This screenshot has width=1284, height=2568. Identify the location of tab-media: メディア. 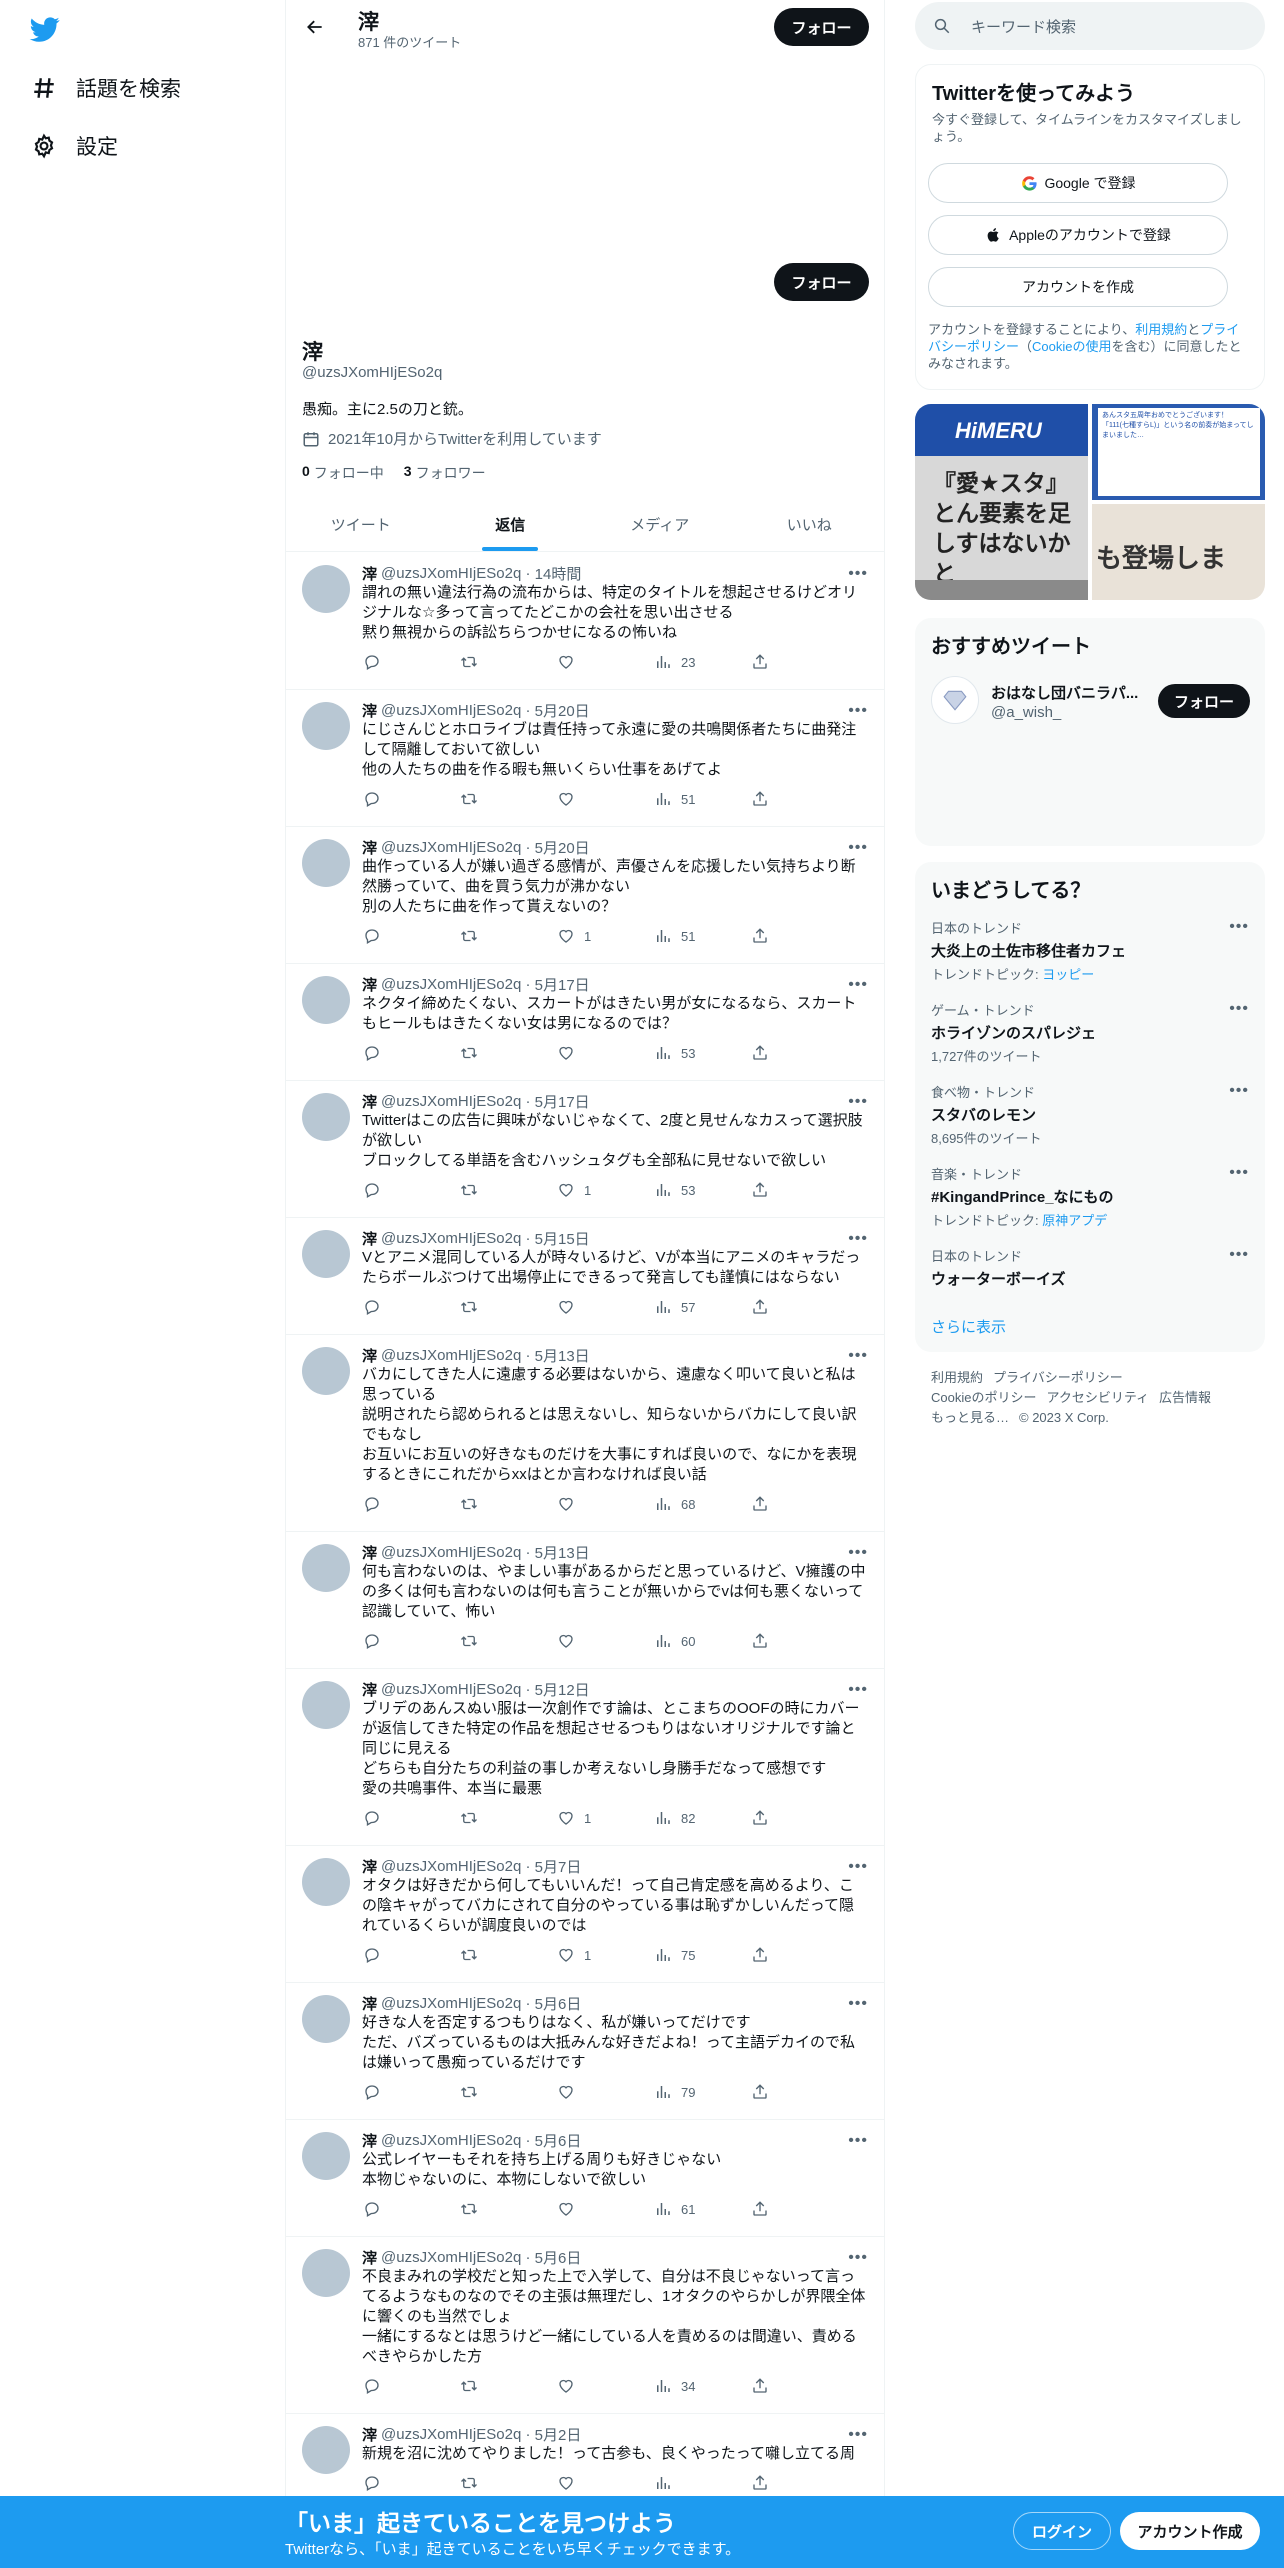
(660, 524).